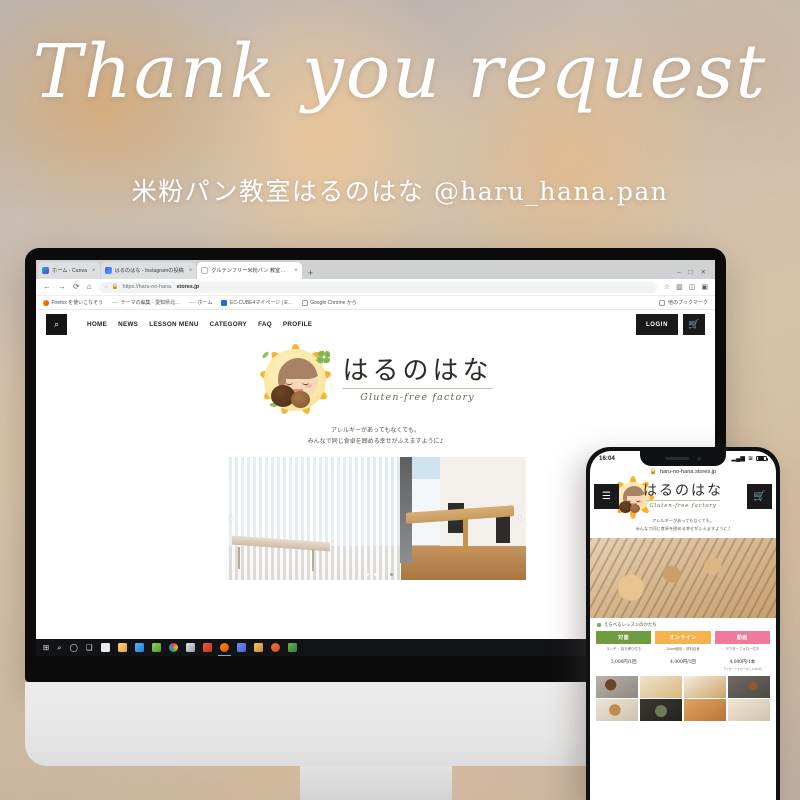 This screenshot has width=800, height=800. Describe the element at coordinates (657, 324) in the screenshot. I see `login-button: LOGIN` at that location.